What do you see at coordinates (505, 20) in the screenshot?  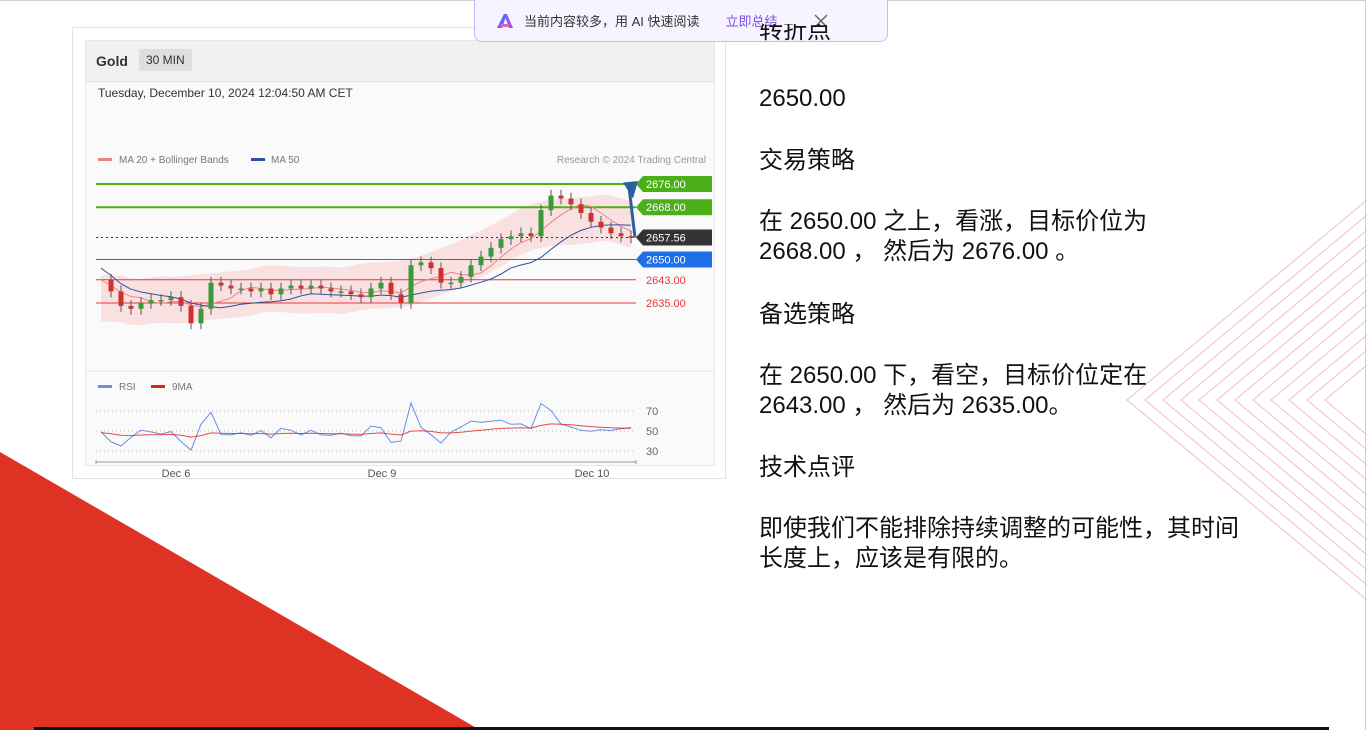 I see `ai-logo-icon` at bounding box center [505, 20].